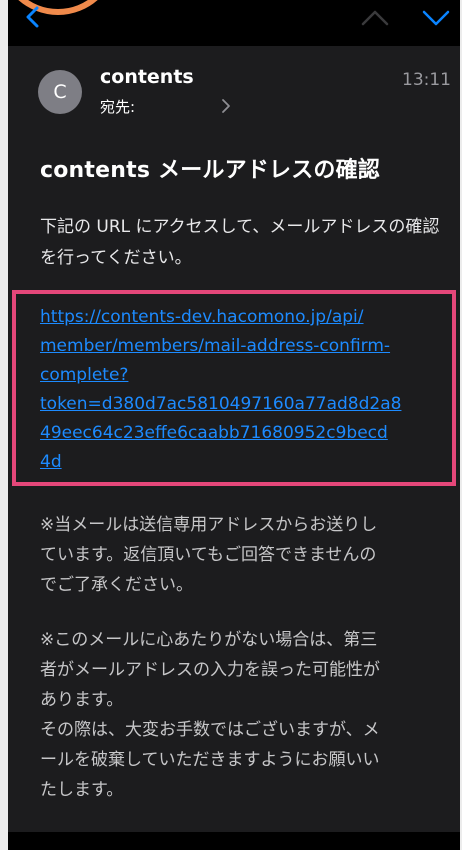 The image size is (462, 850). Describe the element at coordinates (426, 80) in the screenshot. I see `timestamp: 13:11` at that location.